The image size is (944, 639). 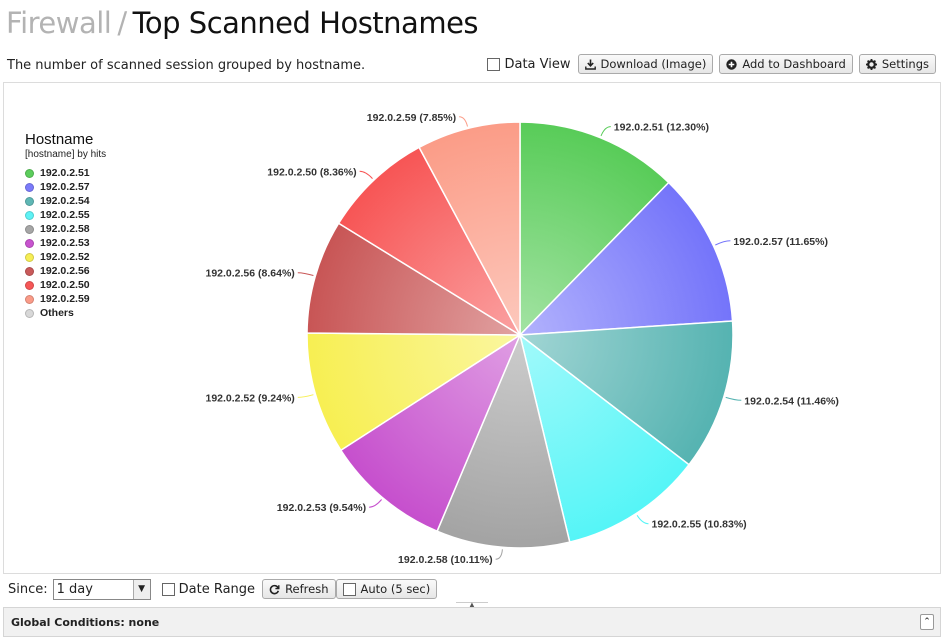 What do you see at coordinates (780, 242) in the screenshot?
I see `slice-label: 192.0.2.57 (11.65%)` at bounding box center [780, 242].